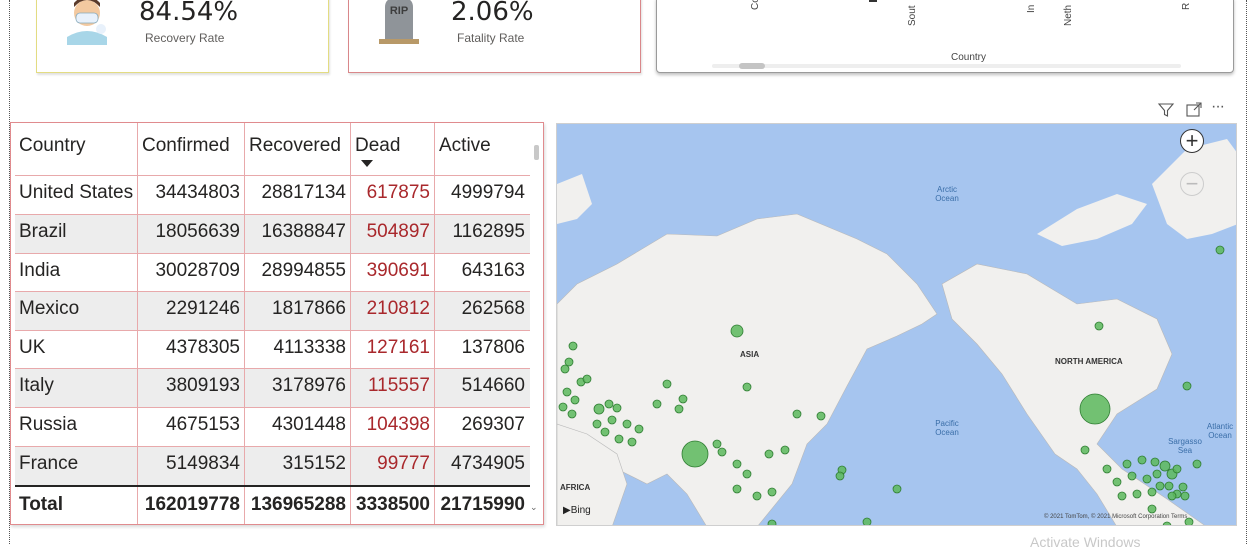 Image resolution: width=1251 pixels, height=550 pixels. I want to click on scroll-down-arrow: ⌄, so click(534, 507).